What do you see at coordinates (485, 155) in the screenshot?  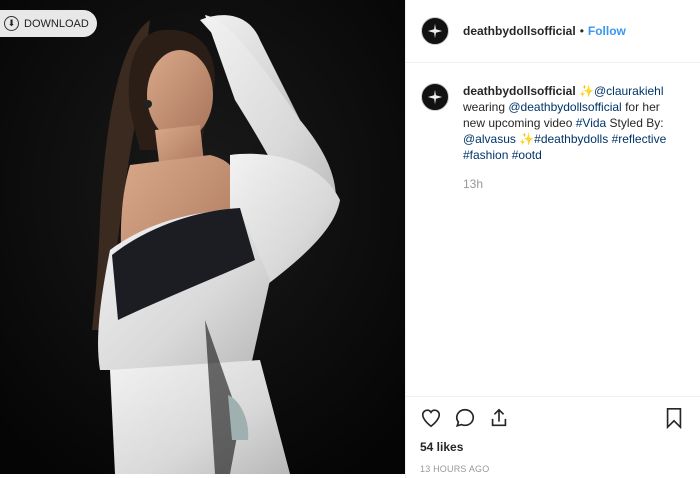 I see `caption-tag-link: #fashion` at bounding box center [485, 155].